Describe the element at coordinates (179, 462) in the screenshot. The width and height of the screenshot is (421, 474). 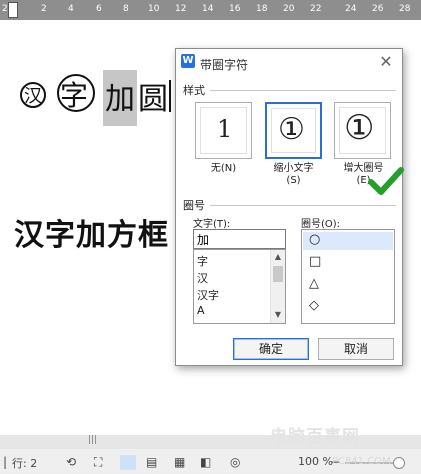
I see `outline-view-icon: ▦` at that location.